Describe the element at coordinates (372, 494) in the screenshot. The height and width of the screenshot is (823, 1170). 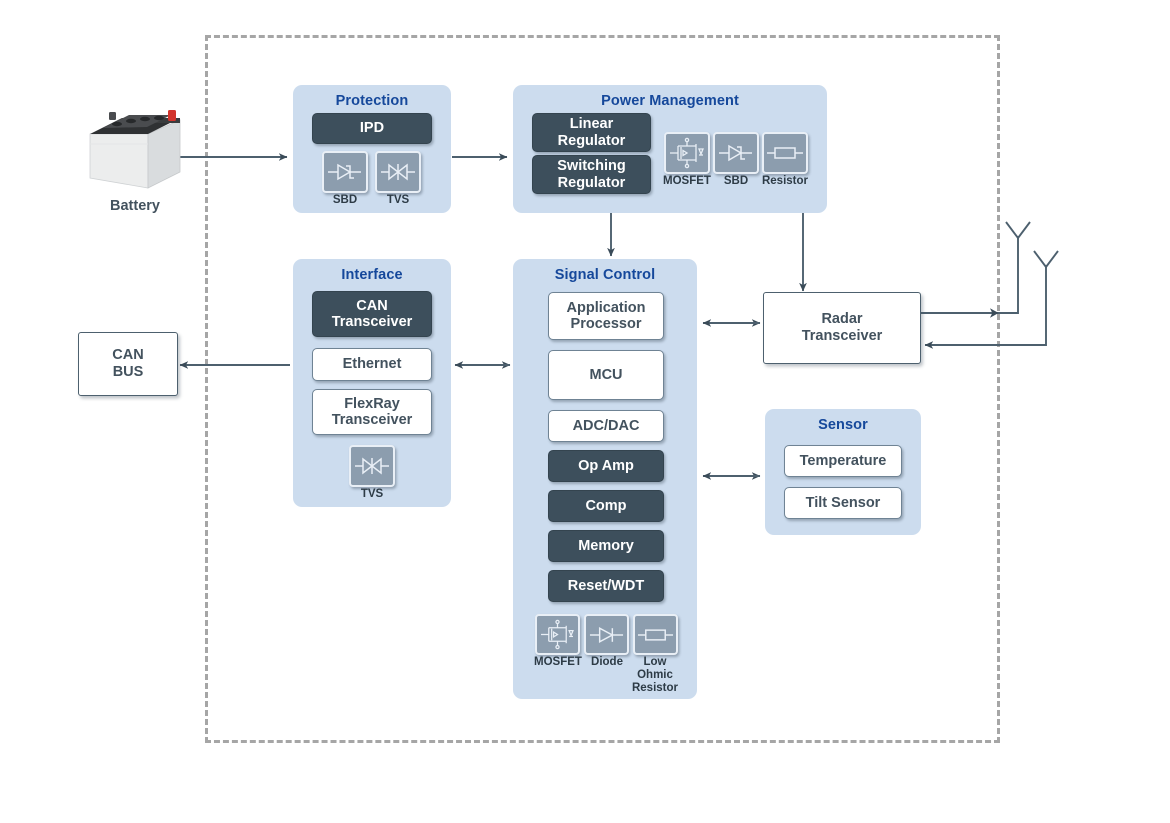
I see `symbol-tvs-interface-label: TVS` at that location.